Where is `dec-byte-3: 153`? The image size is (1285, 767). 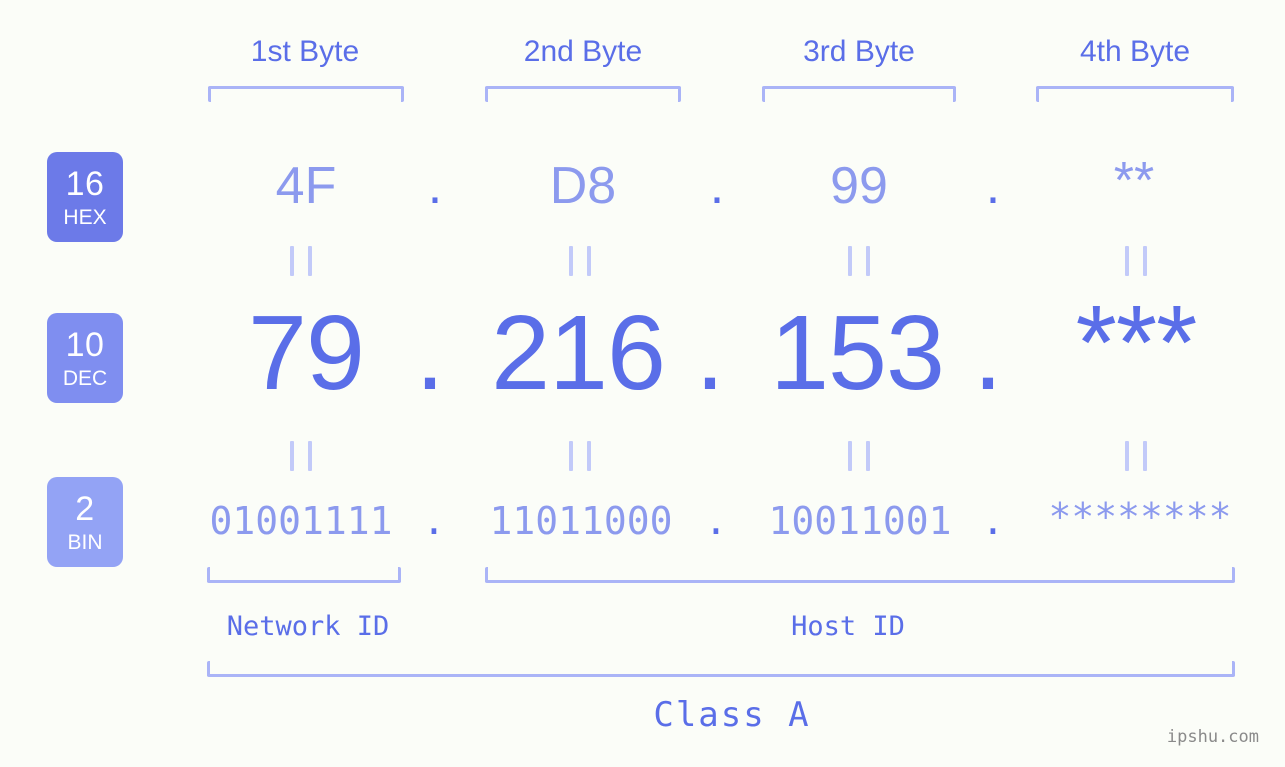
dec-byte-3: 153 is located at coordinates (857, 353).